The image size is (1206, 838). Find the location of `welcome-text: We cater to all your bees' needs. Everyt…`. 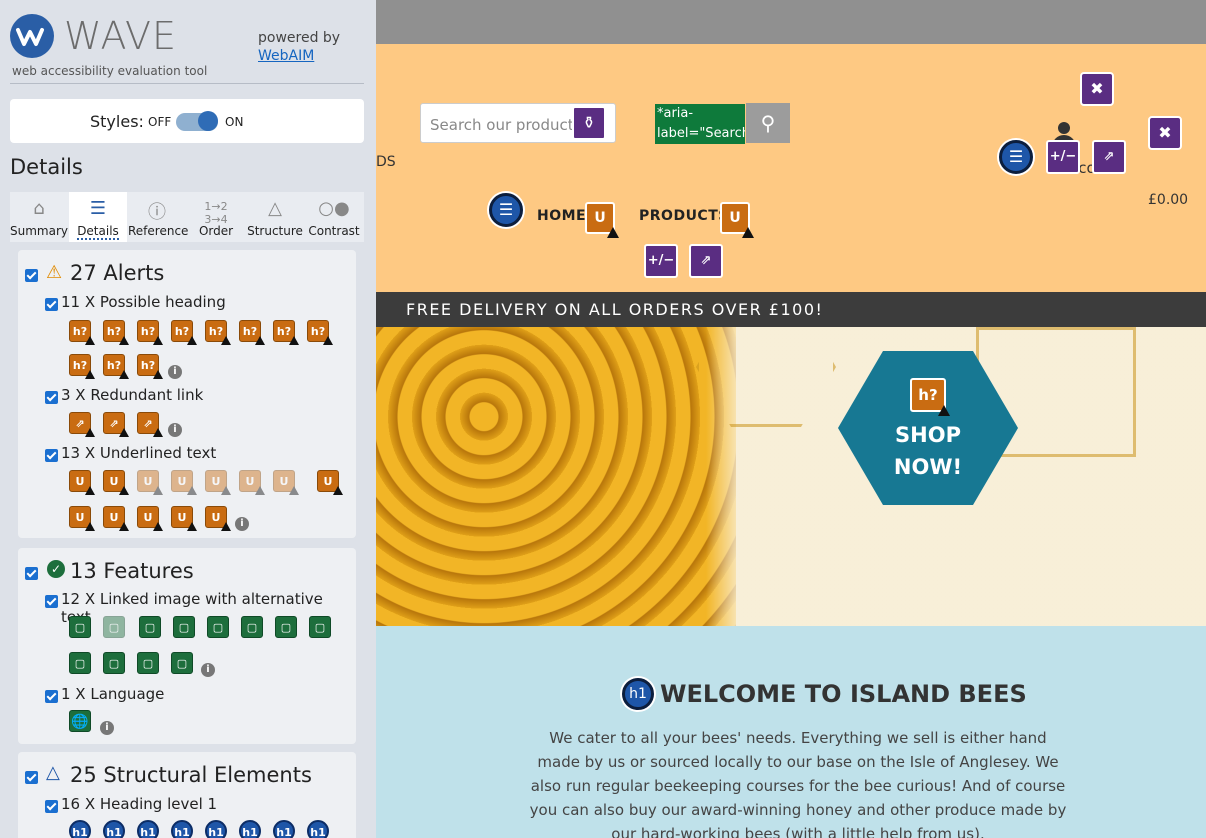

welcome-text: We cater to all your bees' needs. Everyt… is located at coordinates (798, 783).